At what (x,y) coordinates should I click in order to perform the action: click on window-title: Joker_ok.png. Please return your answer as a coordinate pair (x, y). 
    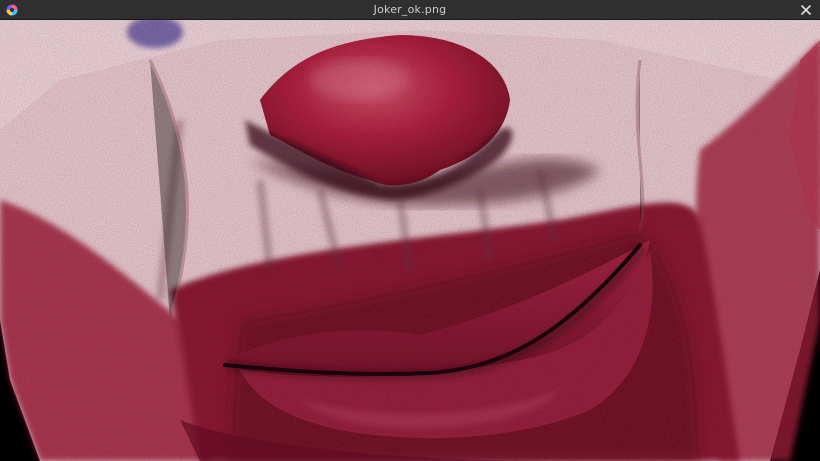
    Looking at the image, I should click on (410, 9).